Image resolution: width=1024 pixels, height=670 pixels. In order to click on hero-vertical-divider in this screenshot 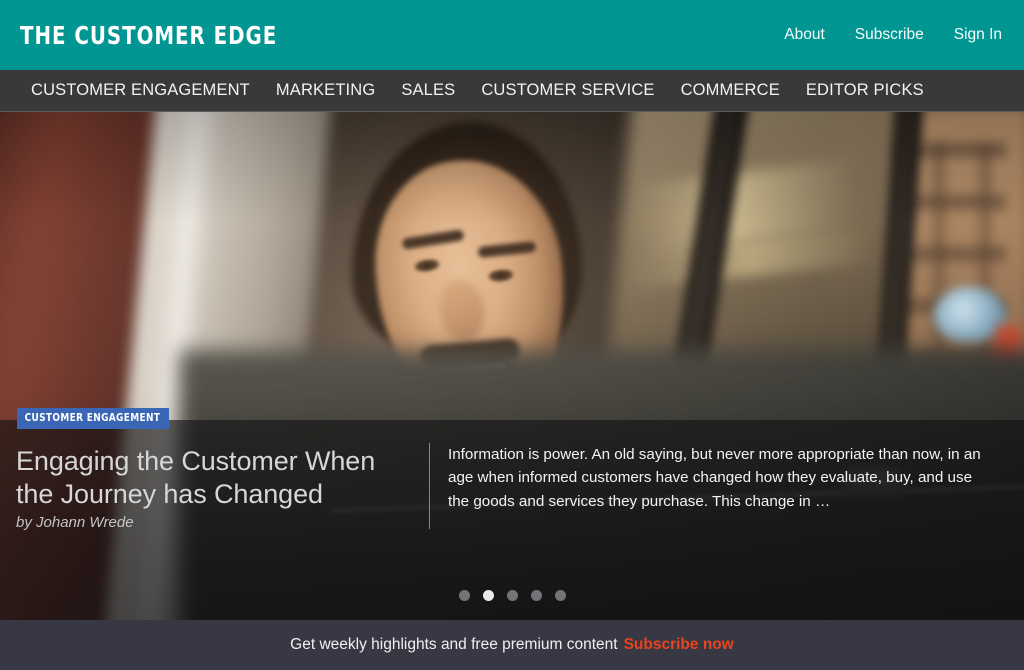, I will do `click(429, 486)`.